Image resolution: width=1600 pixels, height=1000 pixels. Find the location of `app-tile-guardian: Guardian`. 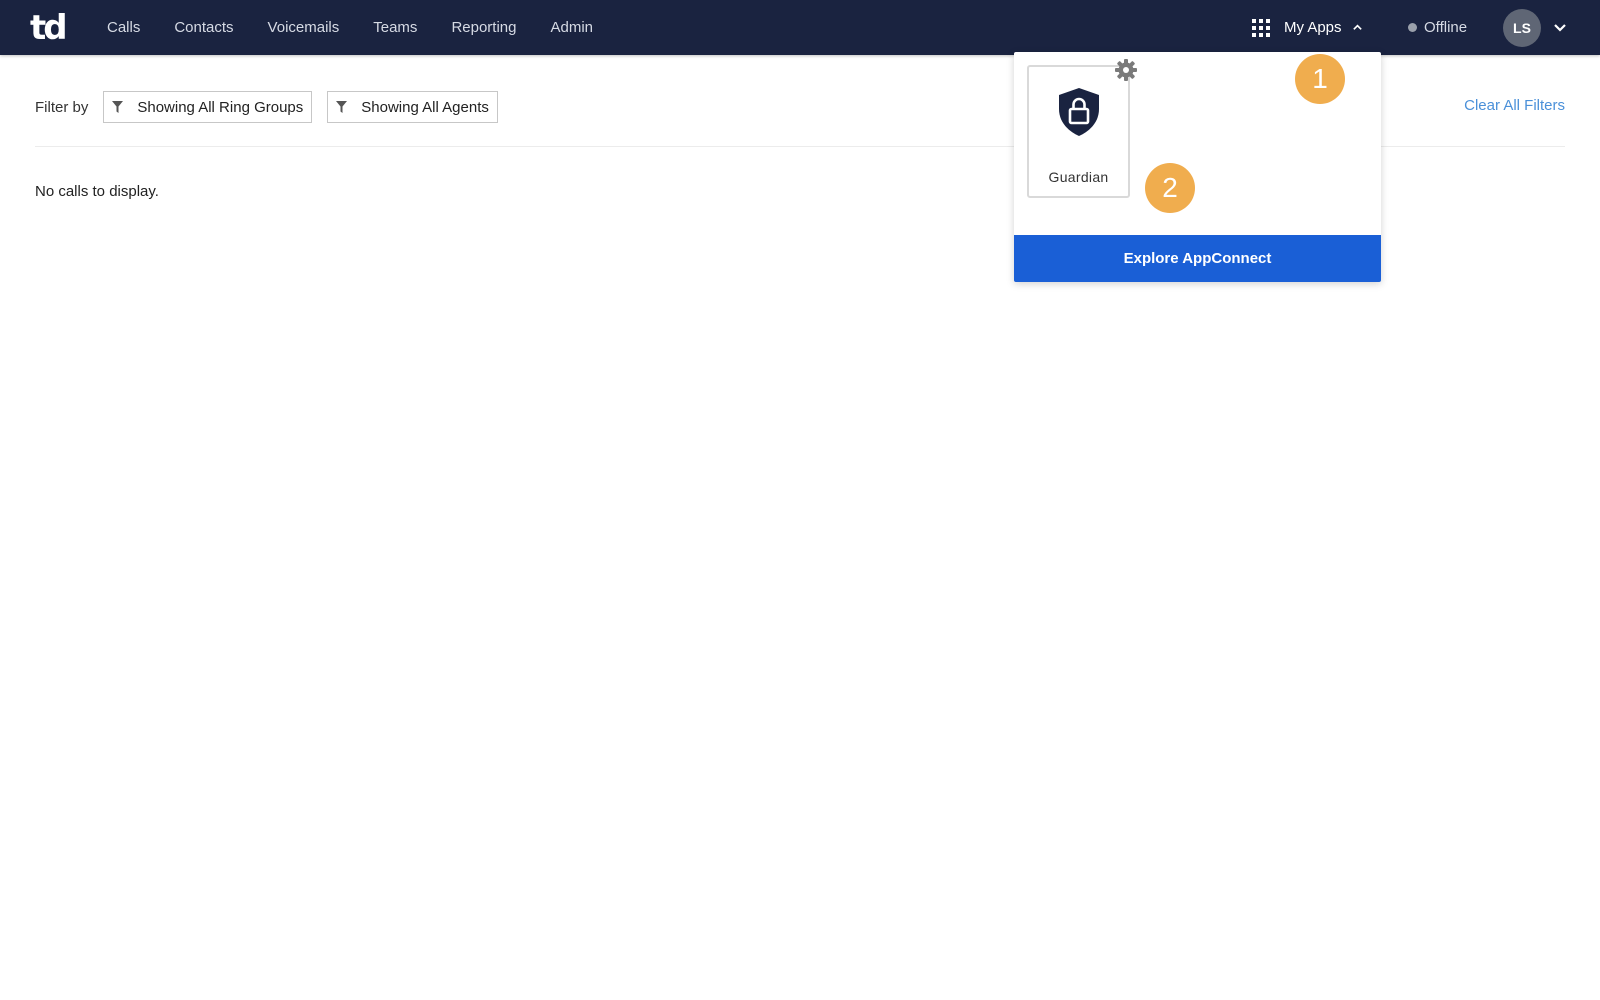

app-tile-guardian: Guardian is located at coordinates (1078, 131).